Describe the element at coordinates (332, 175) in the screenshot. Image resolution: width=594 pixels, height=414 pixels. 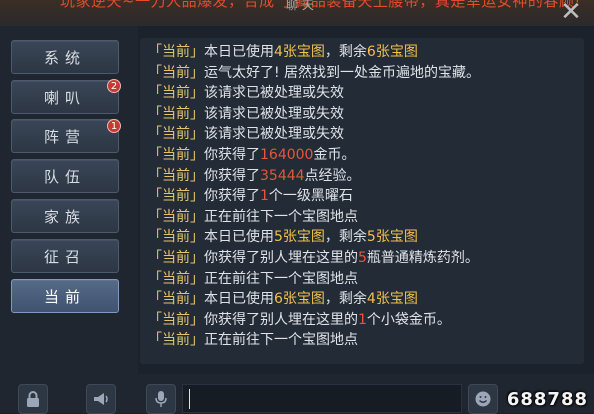
I see `message-text: 点经验。` at that location.